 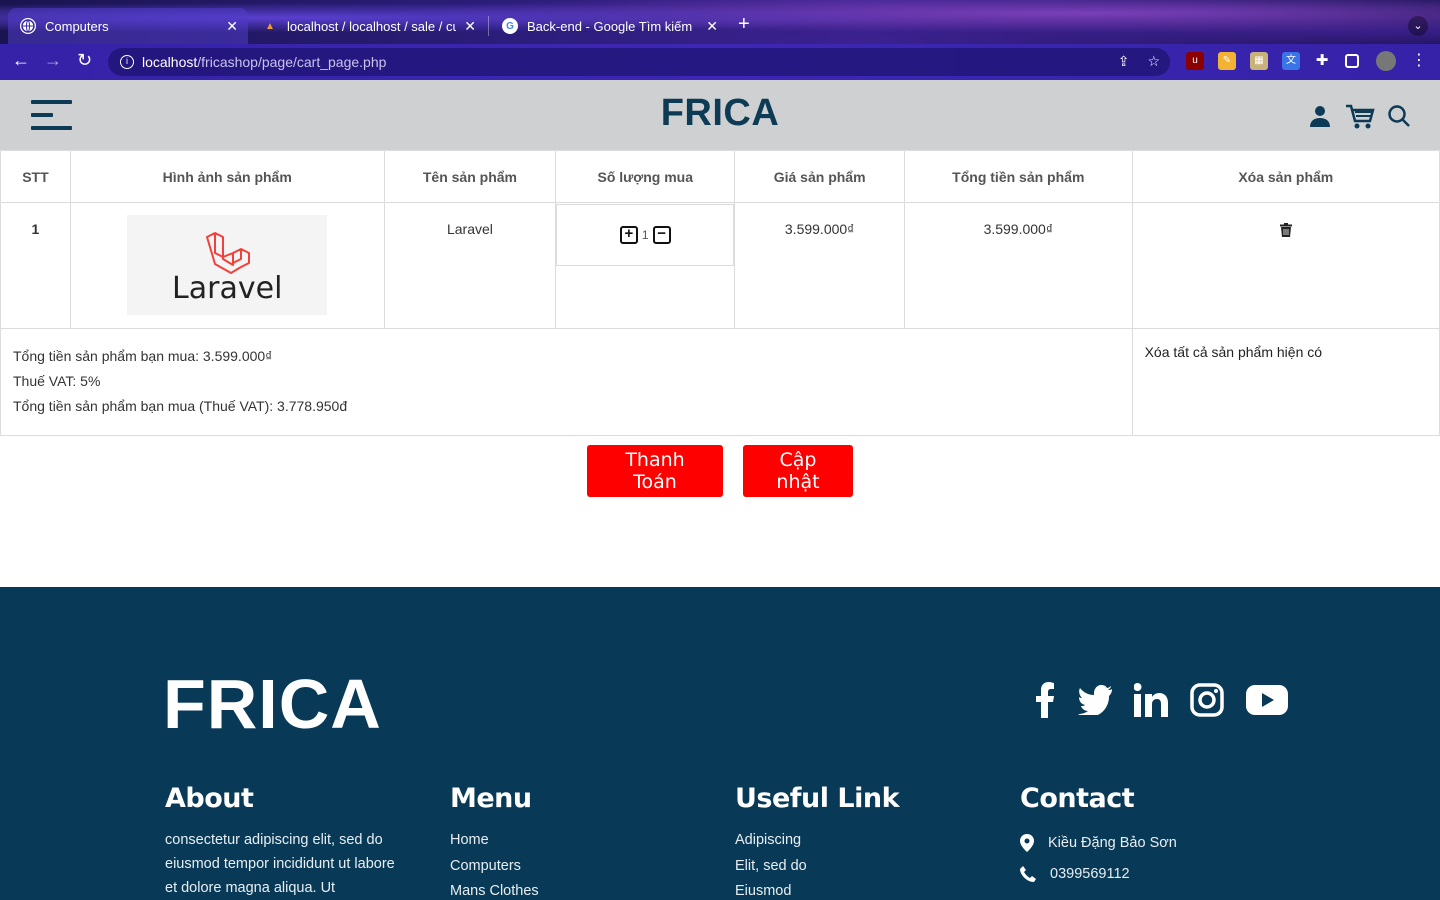 I want to click on checkout-button: Thanh Toán, so click(x=655, y=471).